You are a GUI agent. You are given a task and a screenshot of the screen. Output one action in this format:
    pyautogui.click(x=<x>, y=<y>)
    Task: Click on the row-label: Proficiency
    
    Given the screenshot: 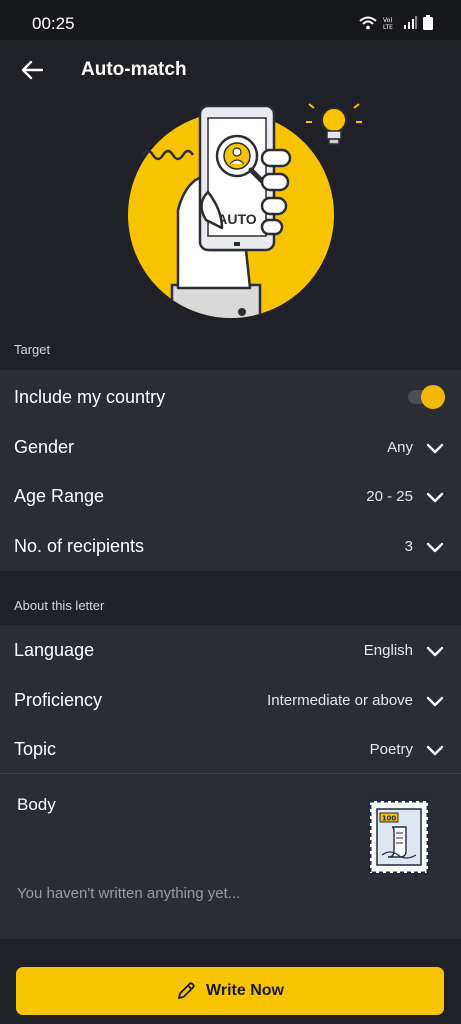 What is the action you would take?
    pyautogui.click(x=58, y=700)
    